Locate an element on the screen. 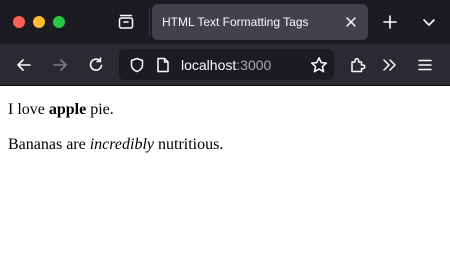 This screenshot has height=265, width=450. window-zoom-button is located at coordinates (59, 22).